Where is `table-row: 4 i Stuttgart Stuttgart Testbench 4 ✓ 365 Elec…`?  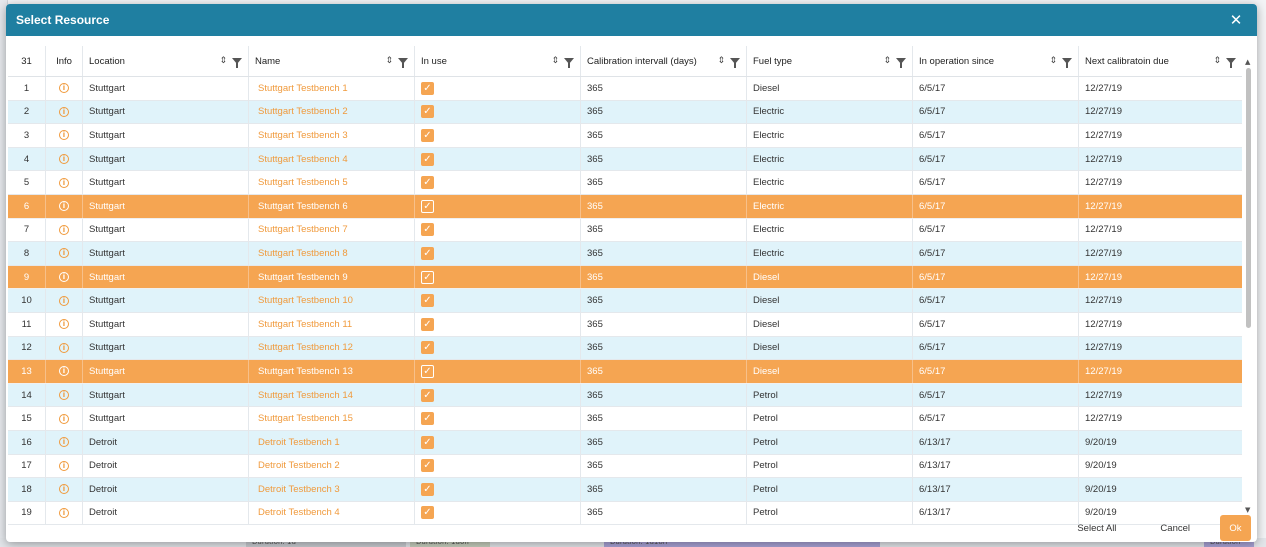
table-row: 4 i Stuttgart Stuttgart Testbench 4 ✓ 365 Elec… is located at coordinates (625, 159).